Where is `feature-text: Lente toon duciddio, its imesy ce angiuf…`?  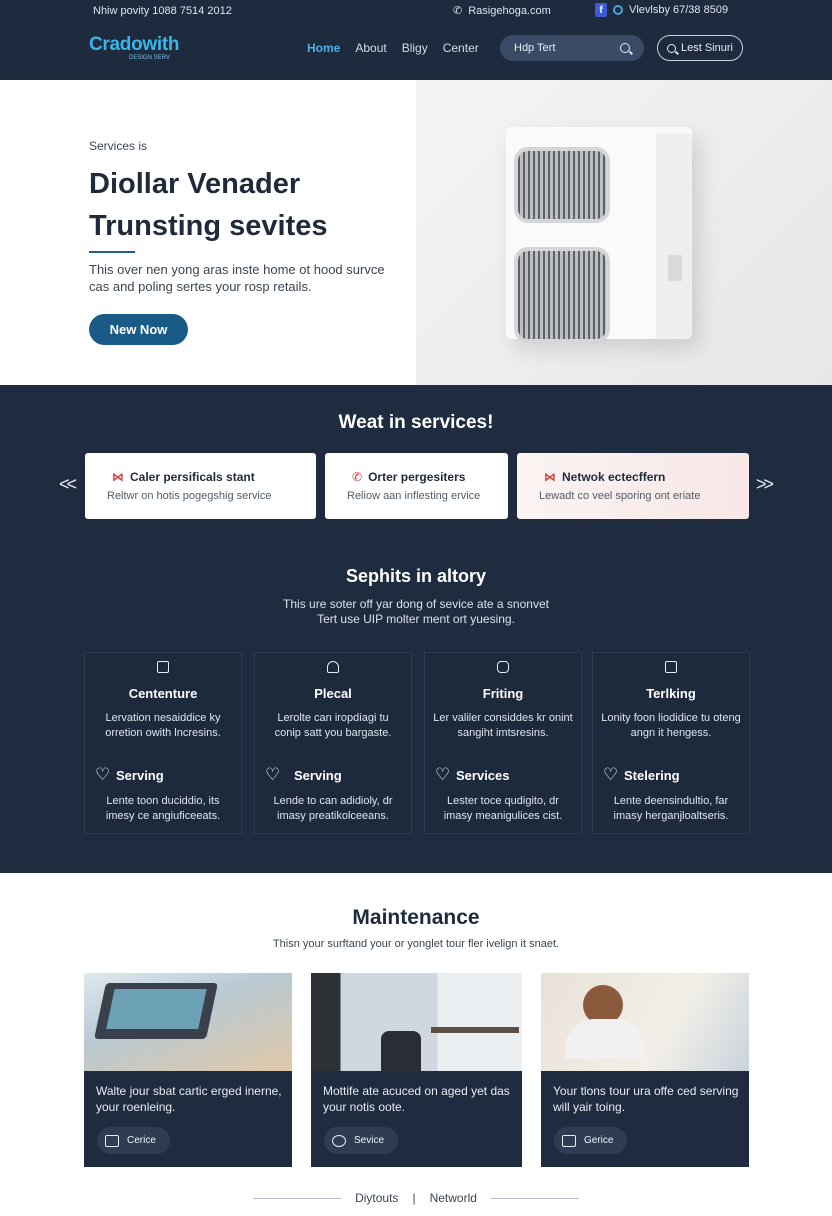
feature-text: Lente toon duciddio, its imesy ce angiuf… is located at coordinates (163, 808).